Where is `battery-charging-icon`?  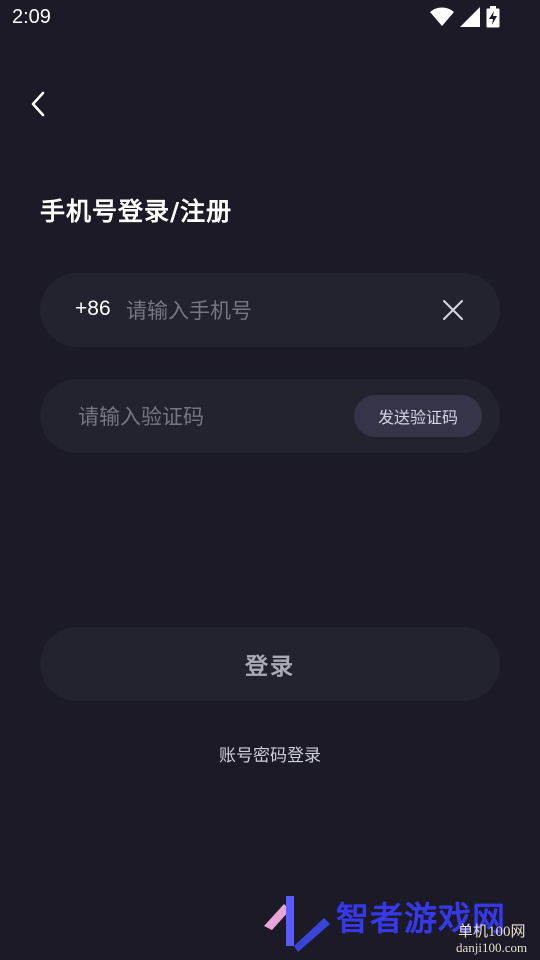
battery-charging-icon is located at coordinates (493, 17).